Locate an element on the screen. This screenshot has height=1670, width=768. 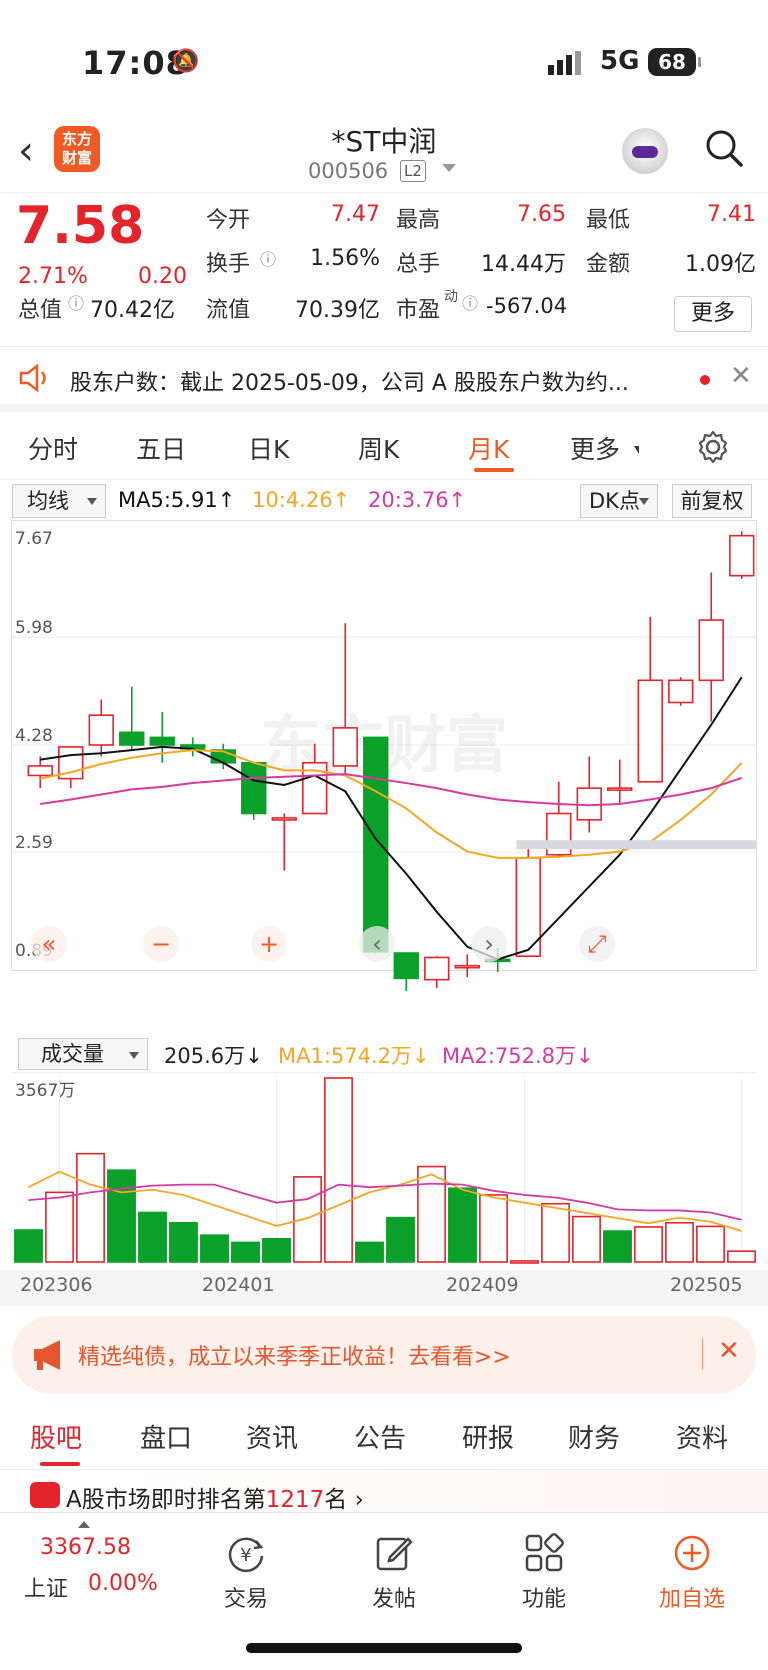
settings-gear-icon is located at coordinates (713, 447).